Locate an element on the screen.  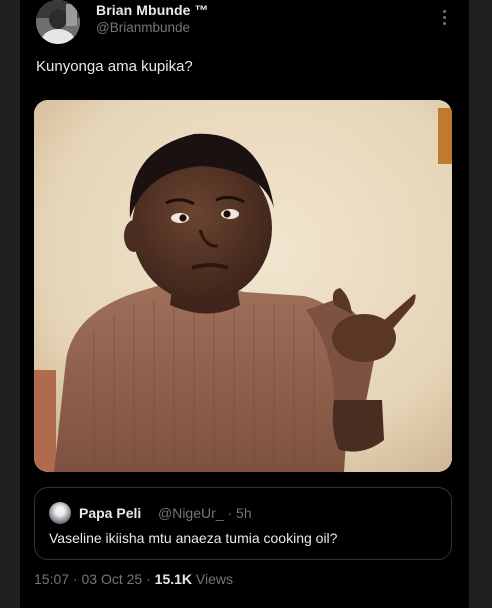
left-gutter is located at coordinates (10, 304).